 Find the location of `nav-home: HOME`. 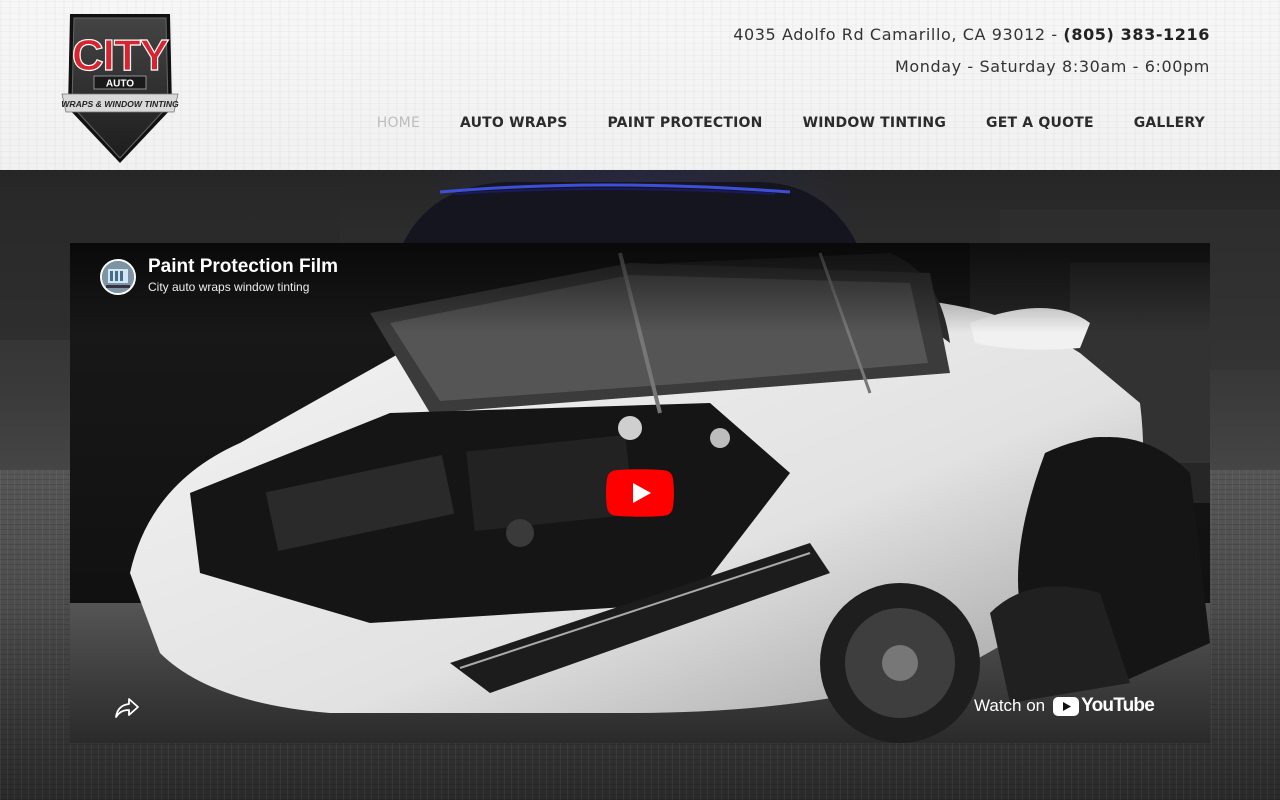

nav-home: HOME is located at coordinates (398, 123).